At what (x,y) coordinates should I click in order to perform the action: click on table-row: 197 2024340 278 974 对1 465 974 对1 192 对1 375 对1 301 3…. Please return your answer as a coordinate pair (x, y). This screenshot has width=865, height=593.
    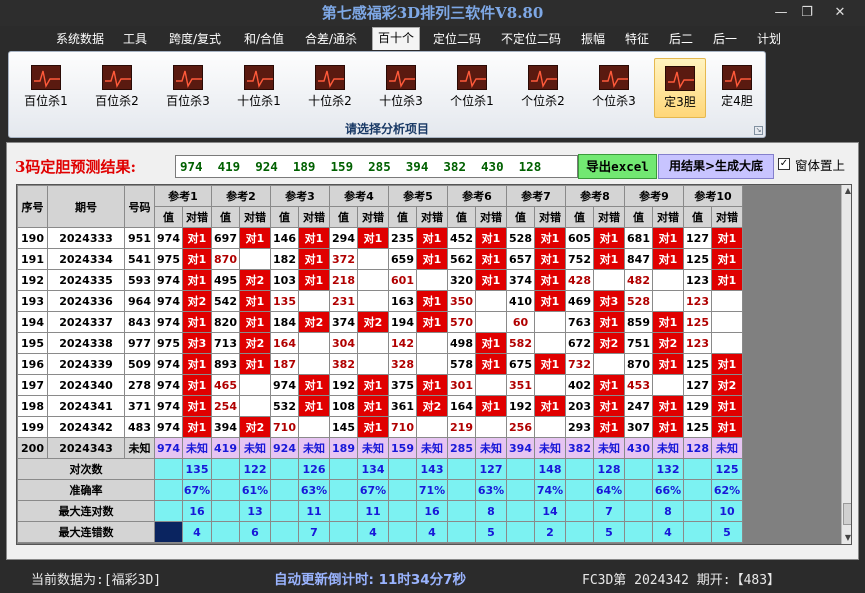
    Looking at the image, I should click on (380, 385).